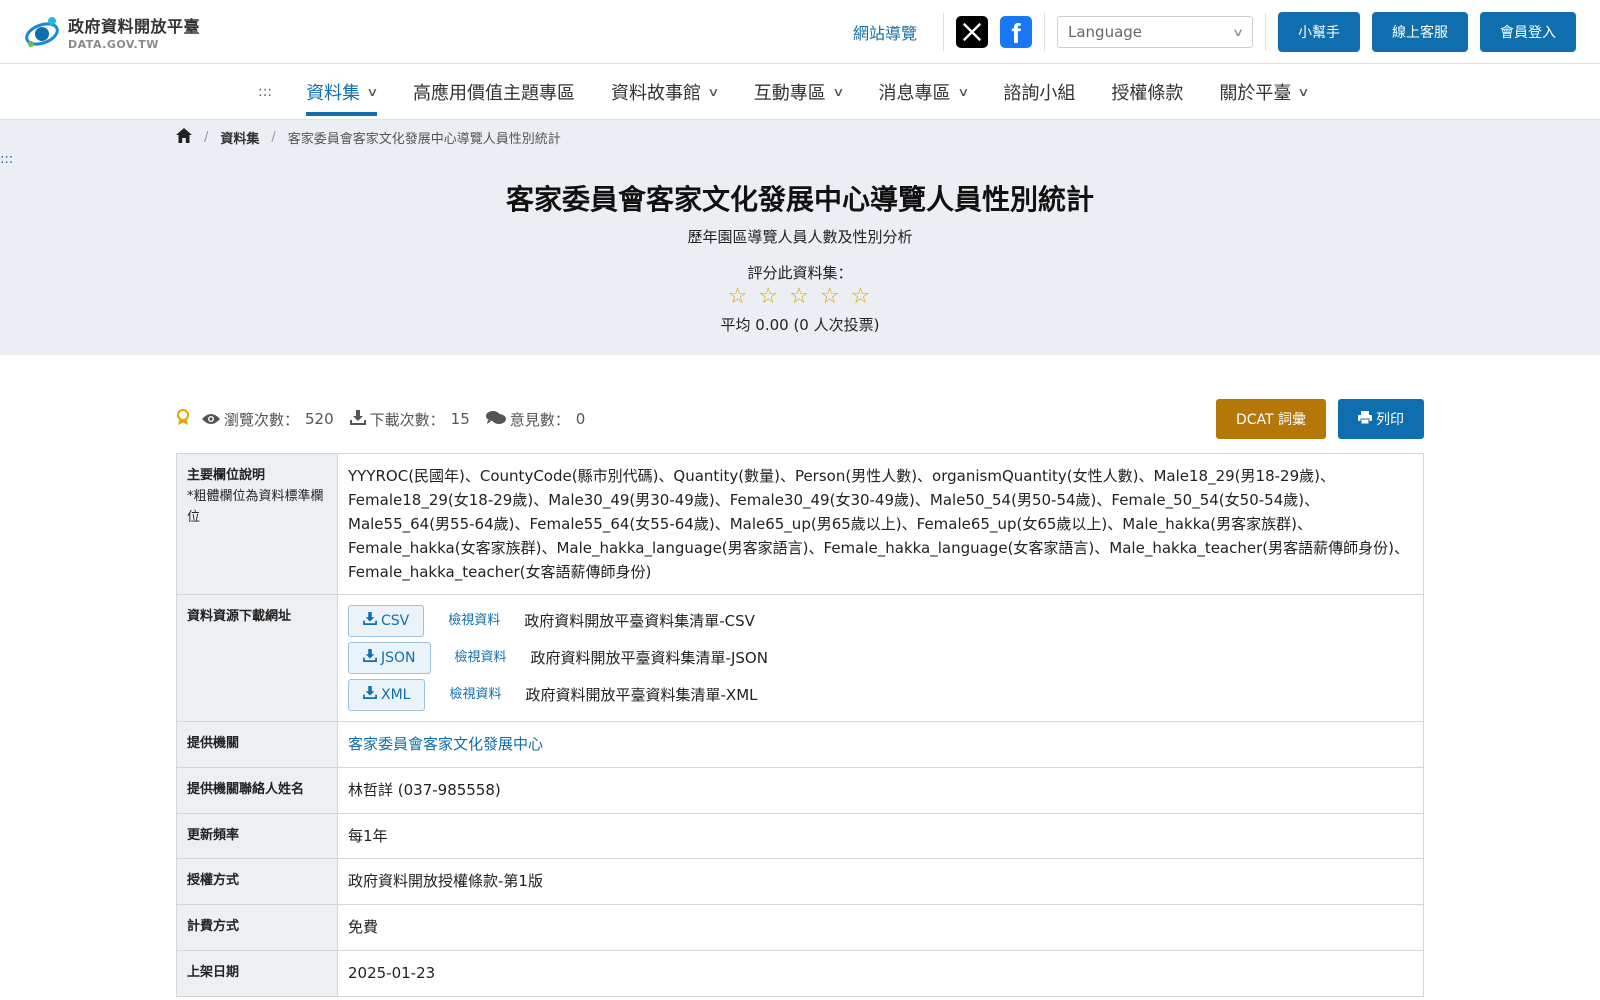 The height and width of the screenshot is (1000, 1600). I want to click on license-label: 授權方式, so click(257, 882).